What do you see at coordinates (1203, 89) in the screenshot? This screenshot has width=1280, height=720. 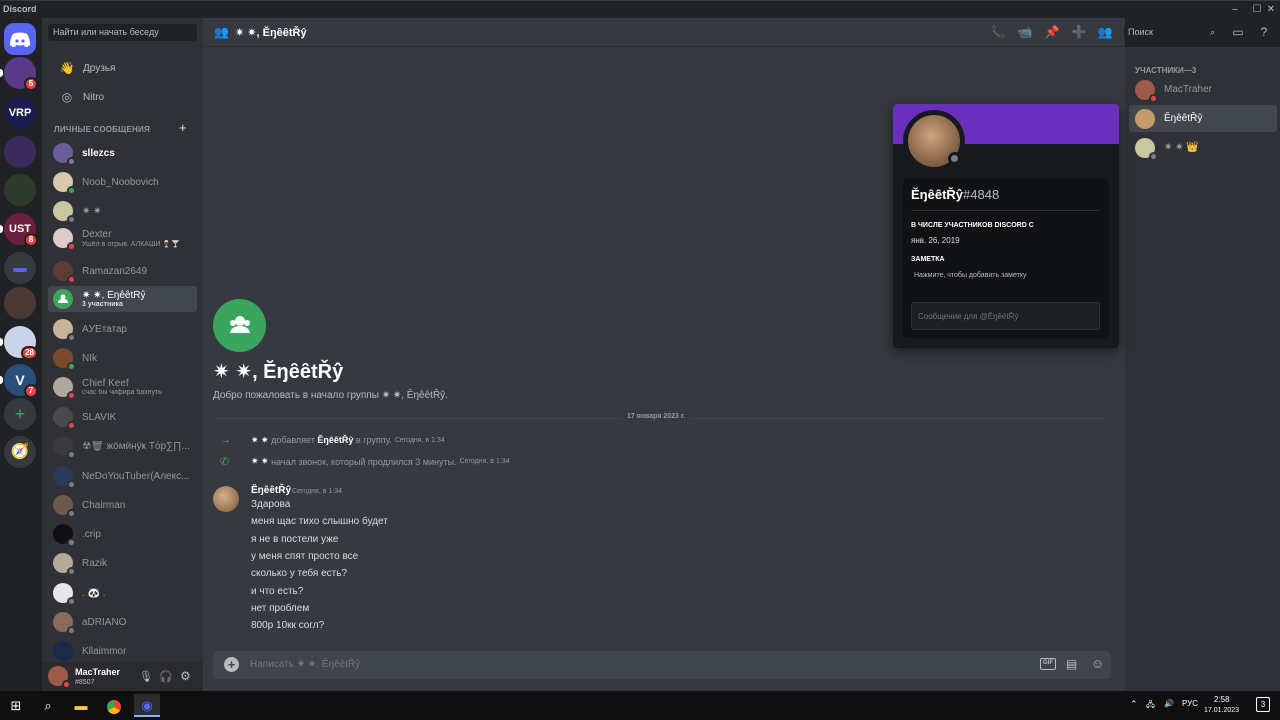 I see `member-item: MacTraher` at bounding box center [1203, 89].